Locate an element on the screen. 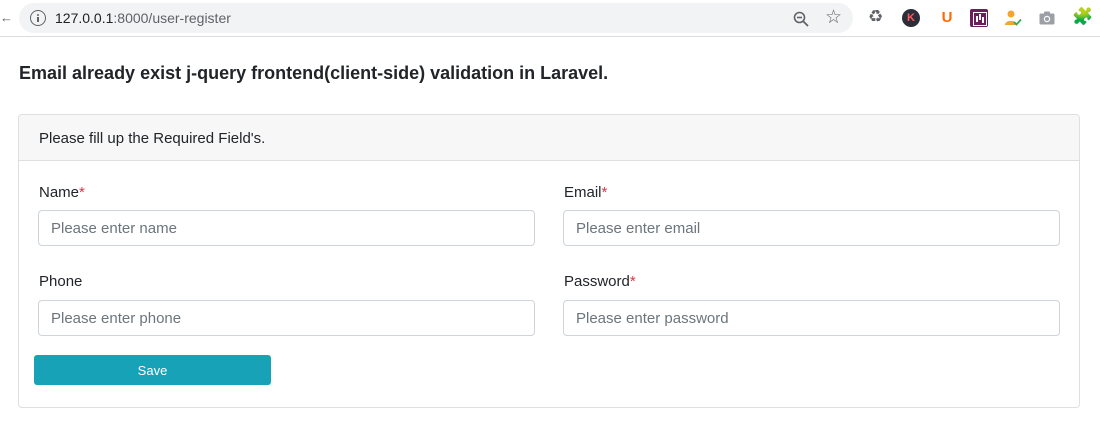 This screenshot has height=439, width=1100. user-check-icon is located at coordinates (1013, 18).